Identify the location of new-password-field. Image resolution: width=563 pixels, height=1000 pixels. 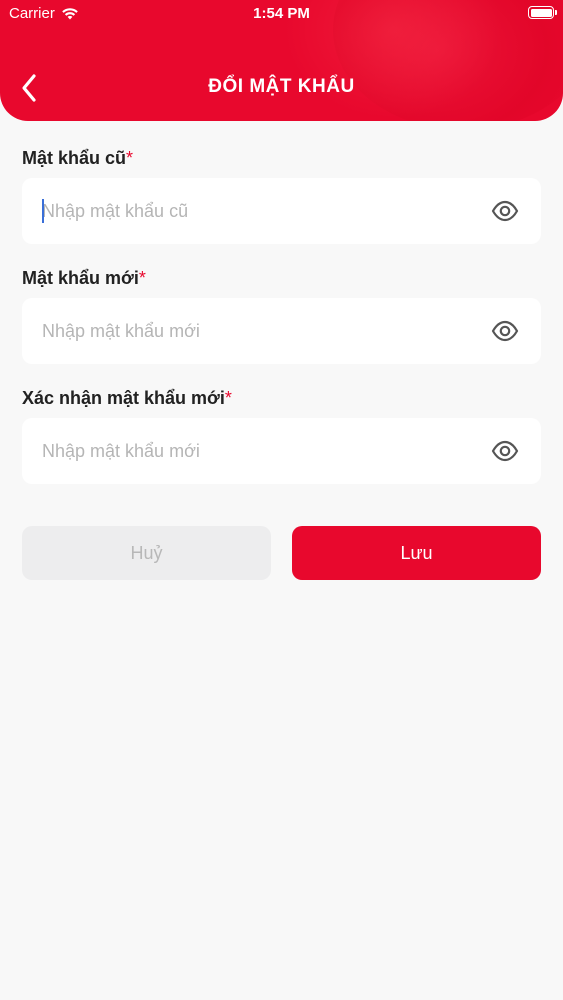
(281, 331).